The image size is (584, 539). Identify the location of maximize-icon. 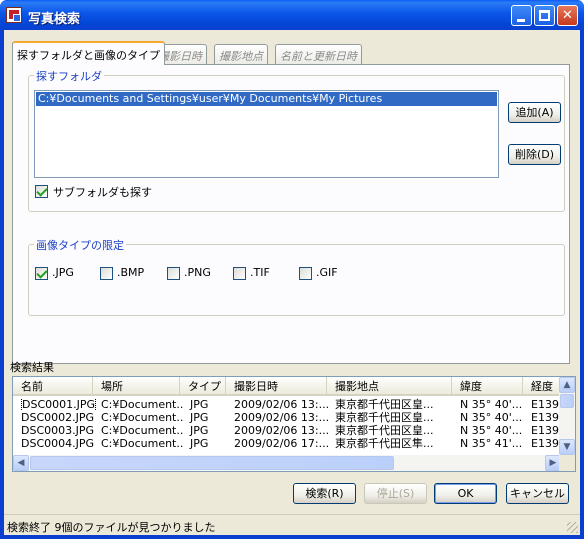
(544, 15).